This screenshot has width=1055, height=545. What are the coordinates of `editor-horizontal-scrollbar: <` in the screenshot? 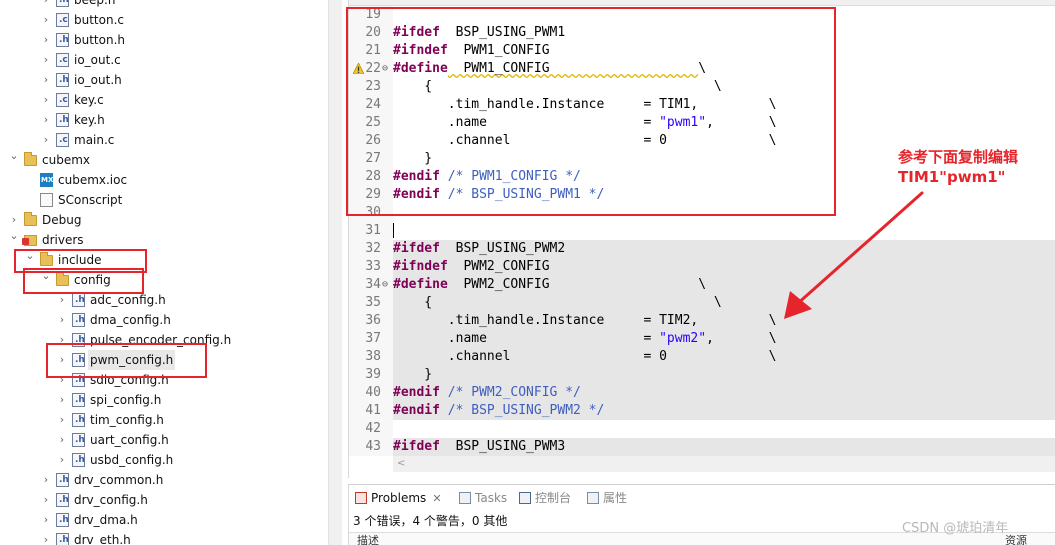 It's located at (724, 464).